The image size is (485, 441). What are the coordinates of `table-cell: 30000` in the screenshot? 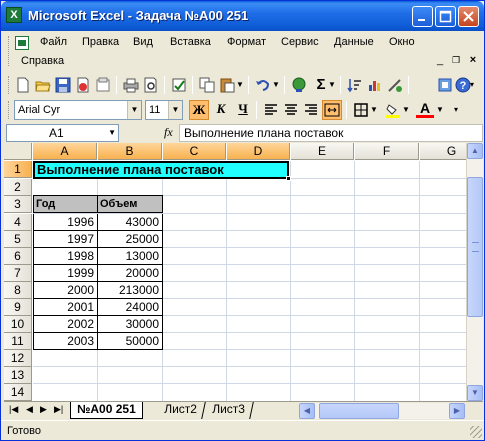 It's located at (130, 324).